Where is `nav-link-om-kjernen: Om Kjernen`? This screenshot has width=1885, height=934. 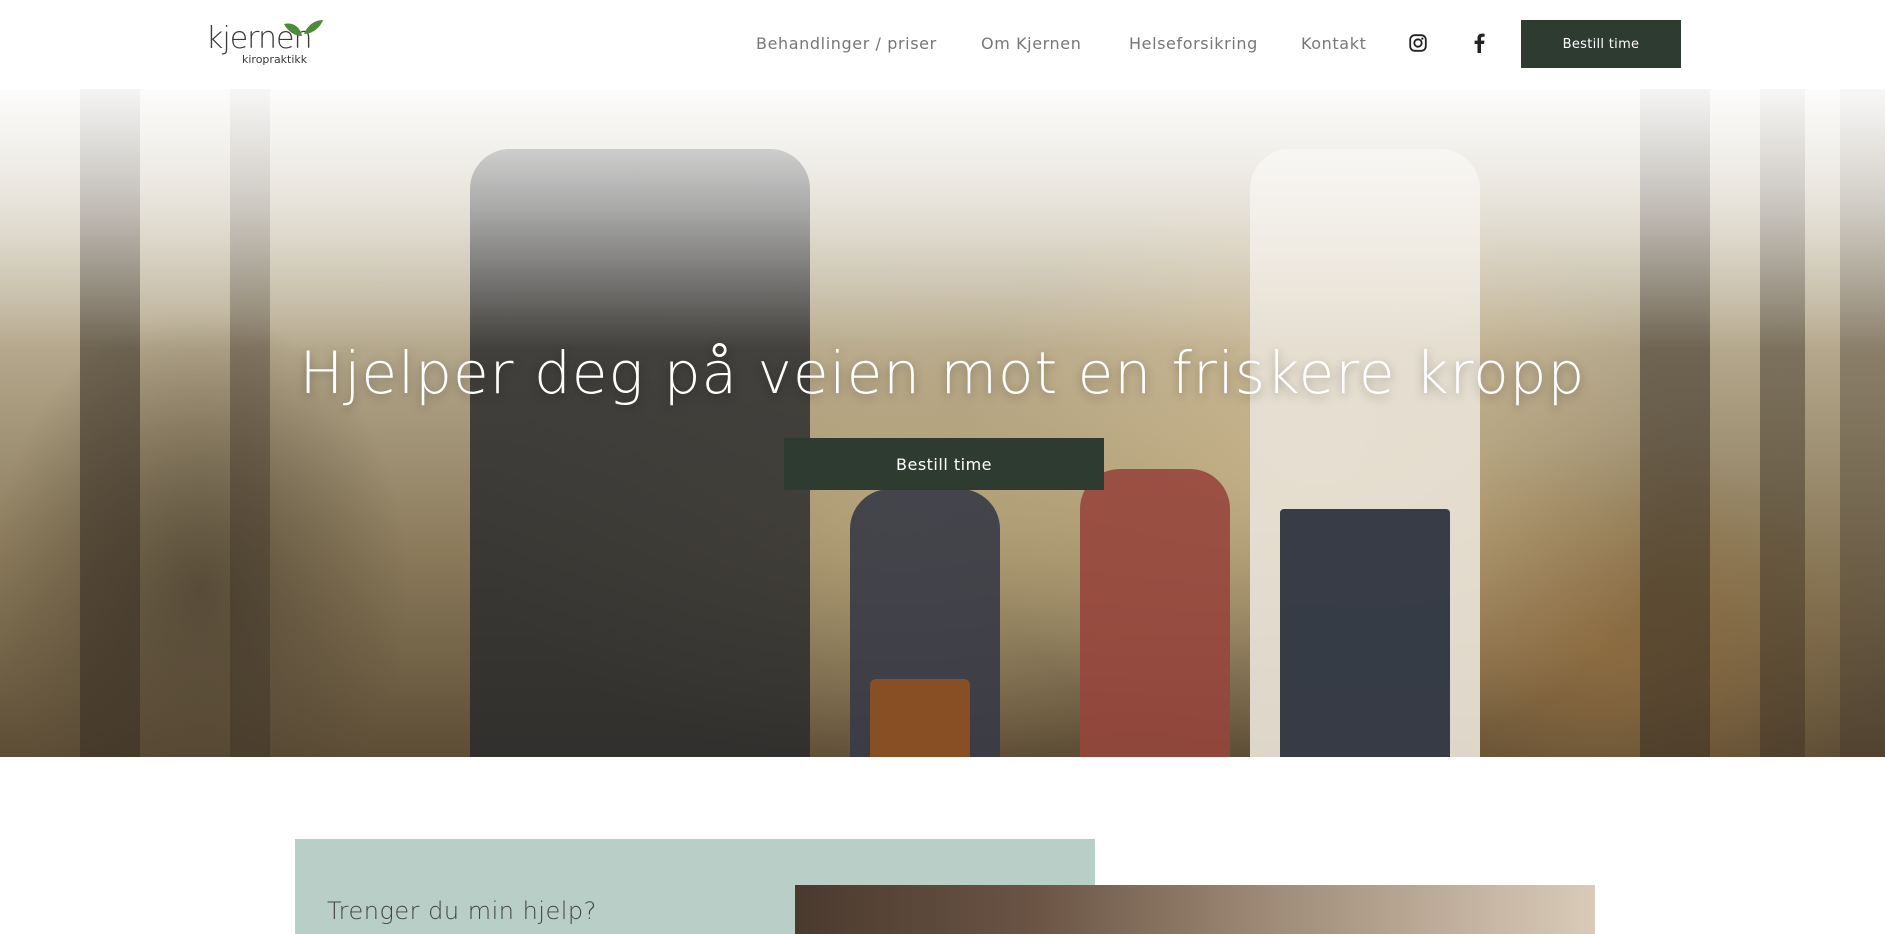 nav-link-om-kjernen: Om Kjernen is located at coordinates (1031, 44).